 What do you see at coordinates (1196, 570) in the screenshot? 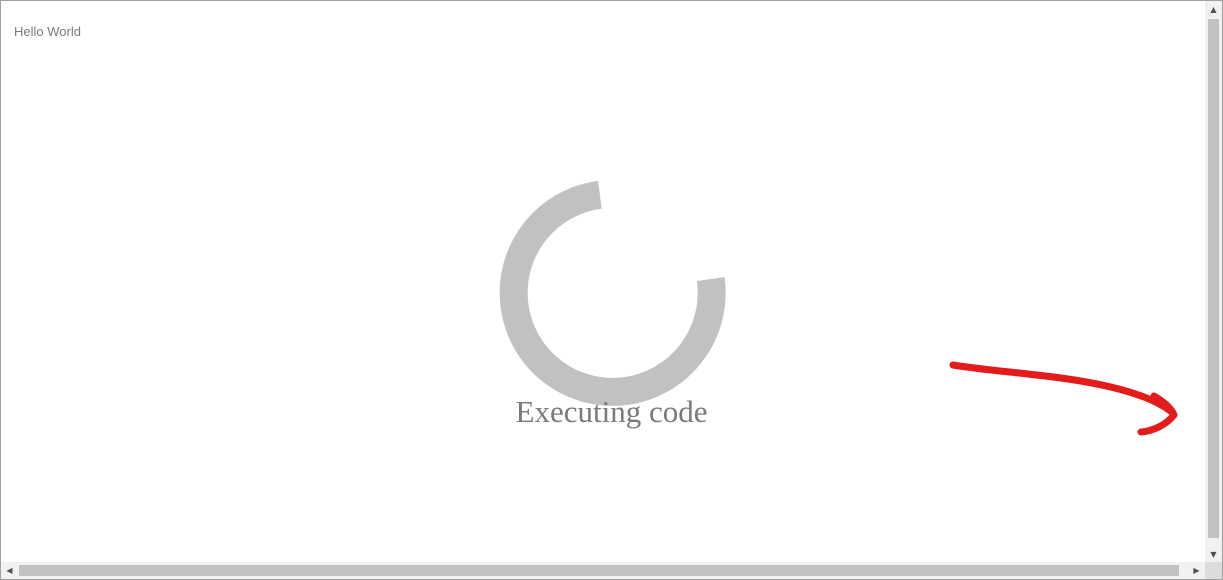
I see `scroll-right-icon: ▶` at bounding box center [1196, 570].